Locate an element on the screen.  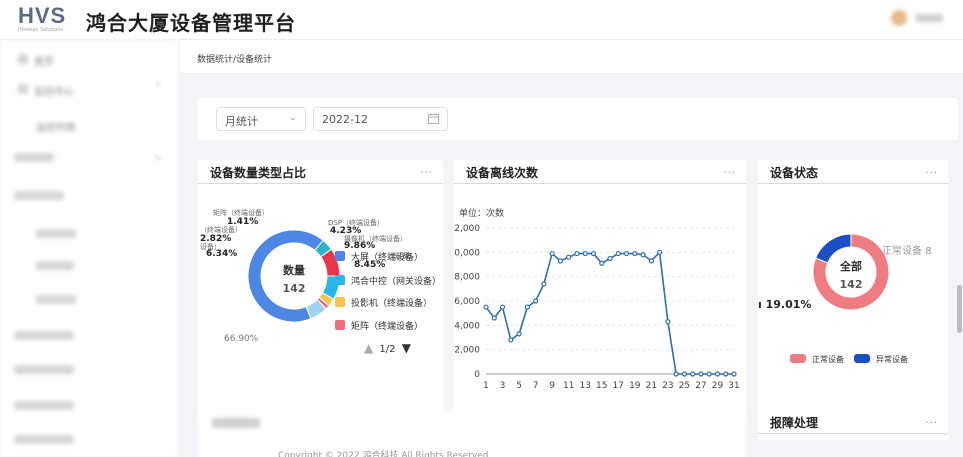
legend-item: 投影机（终端设备） is located at coordinates (383, 302).